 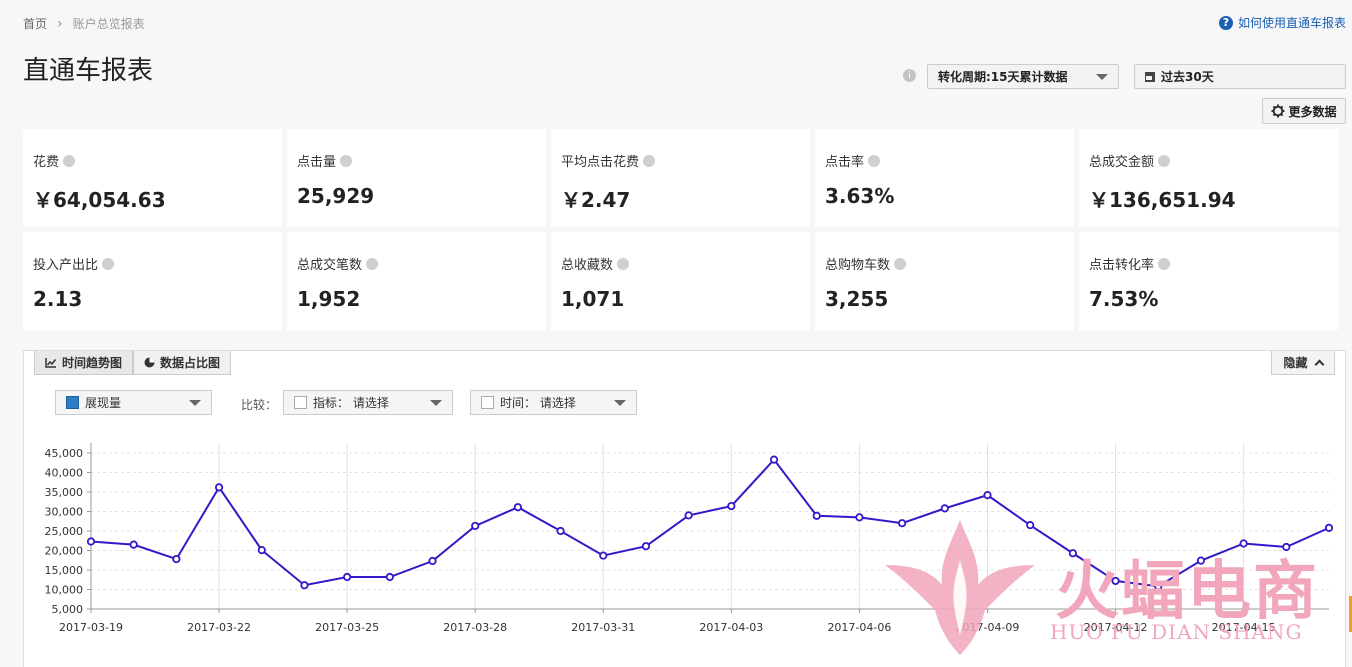 I want to click on metric-card-gmv: 总成交金额 ￥136,651.94, so click(x=1208, y=178).